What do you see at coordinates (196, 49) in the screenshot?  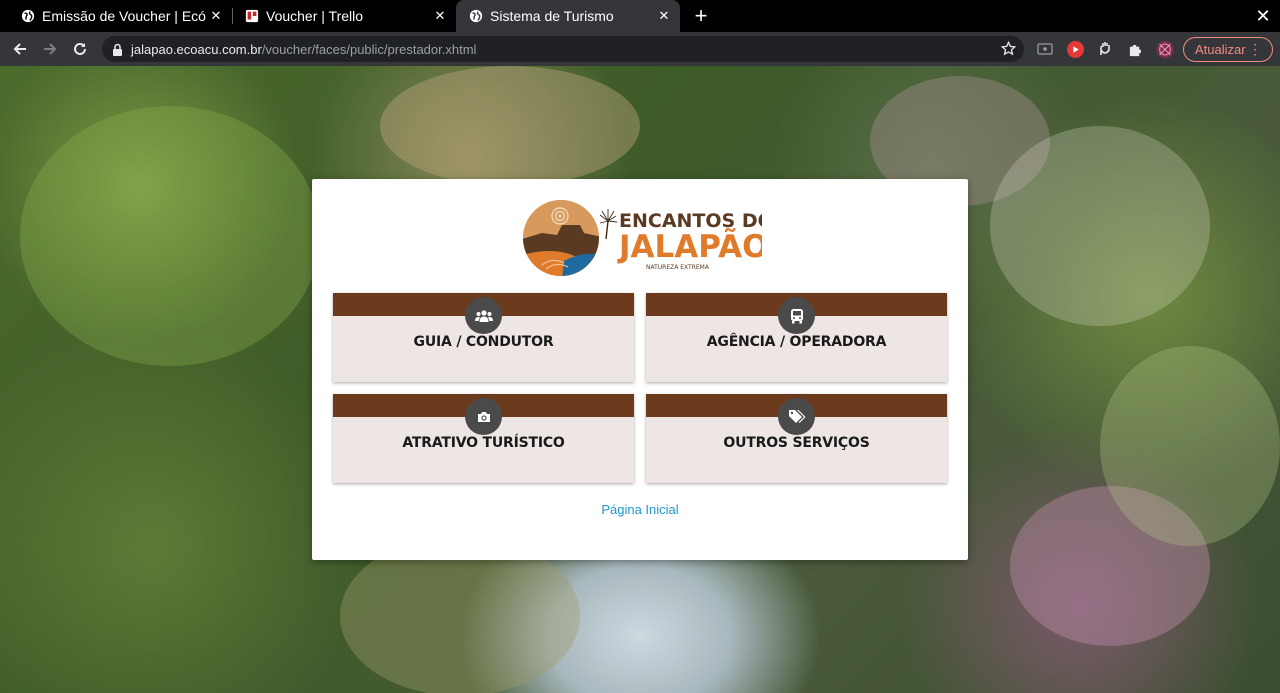 I see `url-host: jalapao.ecoacu.com.br` at bounding box center [196, 49].